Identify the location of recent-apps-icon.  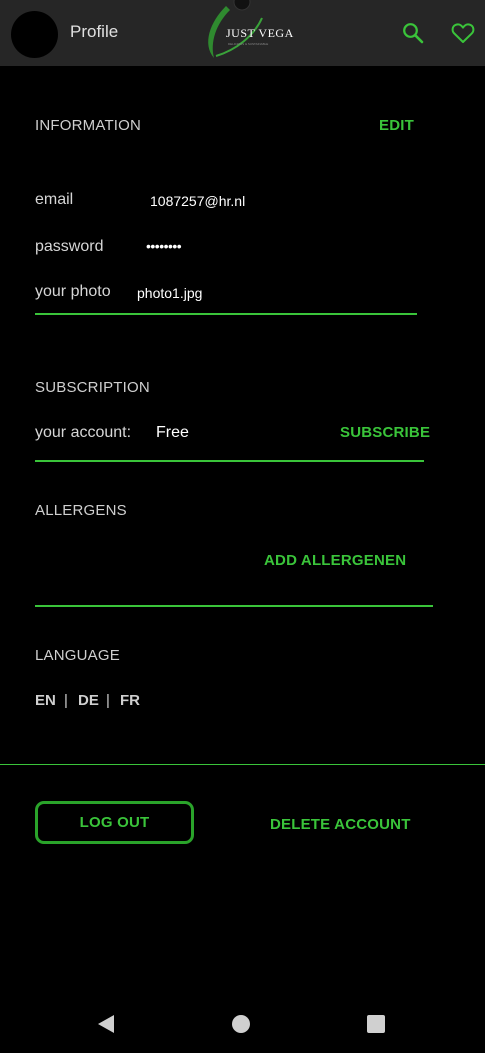
(376, 1024).